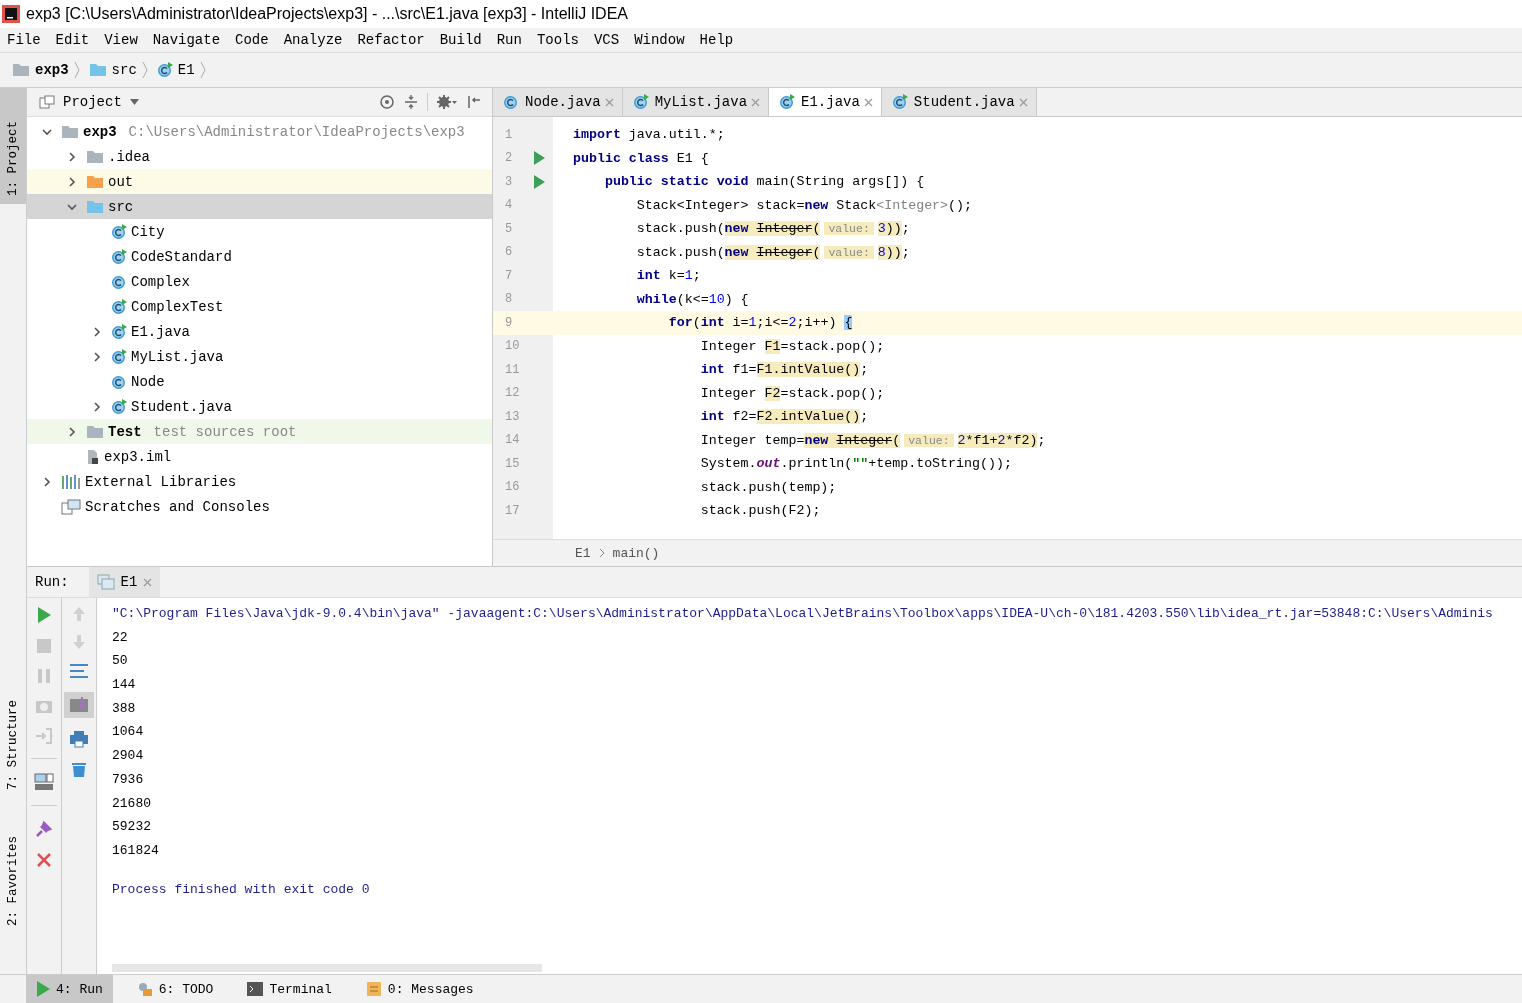 The width and height of the screenshot is (1522, 1003). What do you see at coordinates (509, 205) in the screenshot?
I see `line-number: 4` at bounding box center [509, 205].